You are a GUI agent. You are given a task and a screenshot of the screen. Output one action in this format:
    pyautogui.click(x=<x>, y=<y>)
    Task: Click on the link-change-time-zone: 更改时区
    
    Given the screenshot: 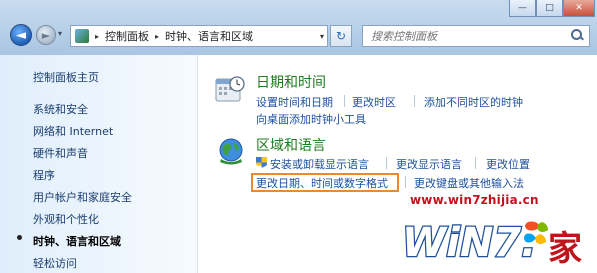 What is the action you would take?
    pyautogui.click(x=374, y=102)
    